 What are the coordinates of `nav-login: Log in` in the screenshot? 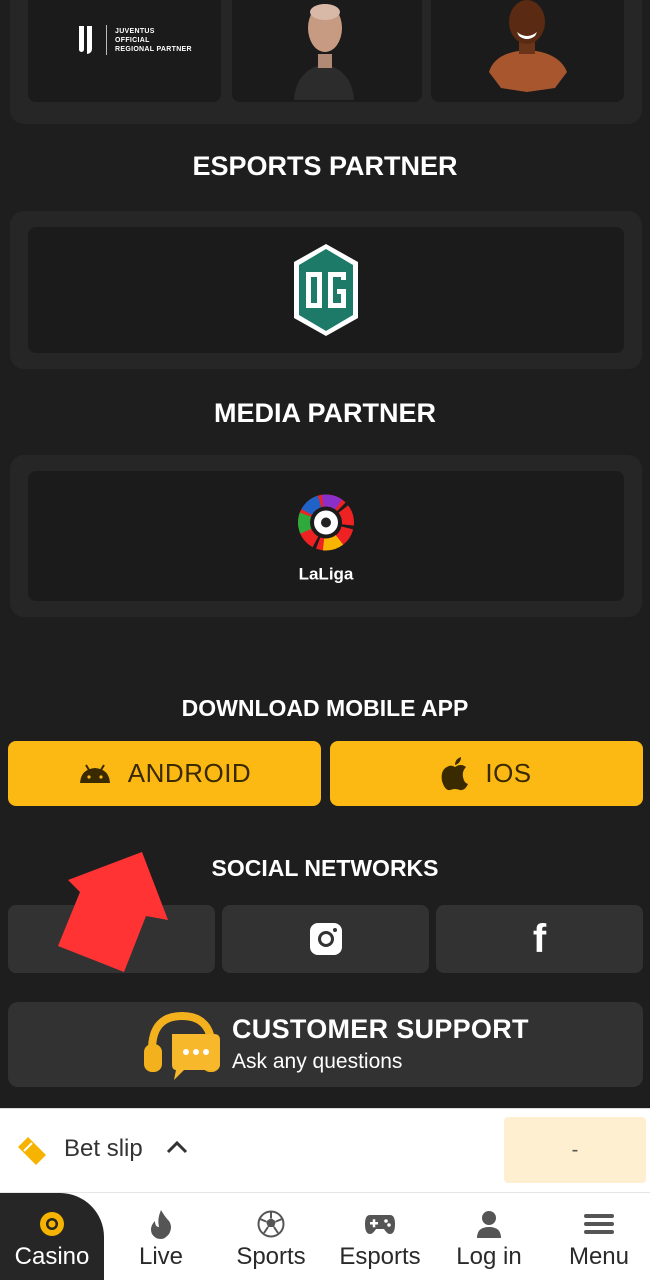 It's located at (489, 1236).